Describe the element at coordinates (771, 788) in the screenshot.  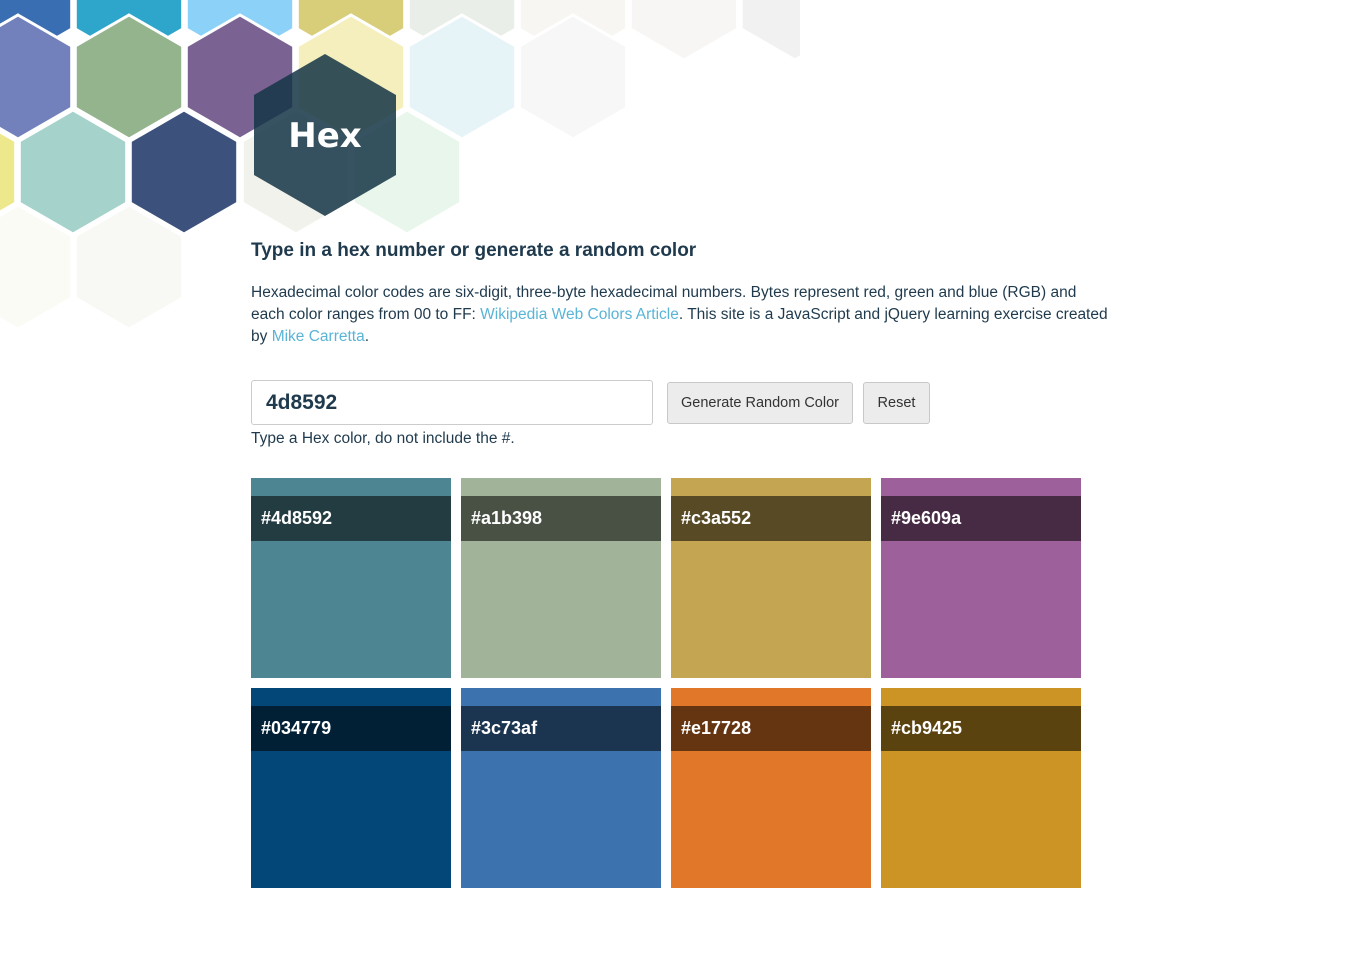
I see `color-swatch: #e17728` at that location.